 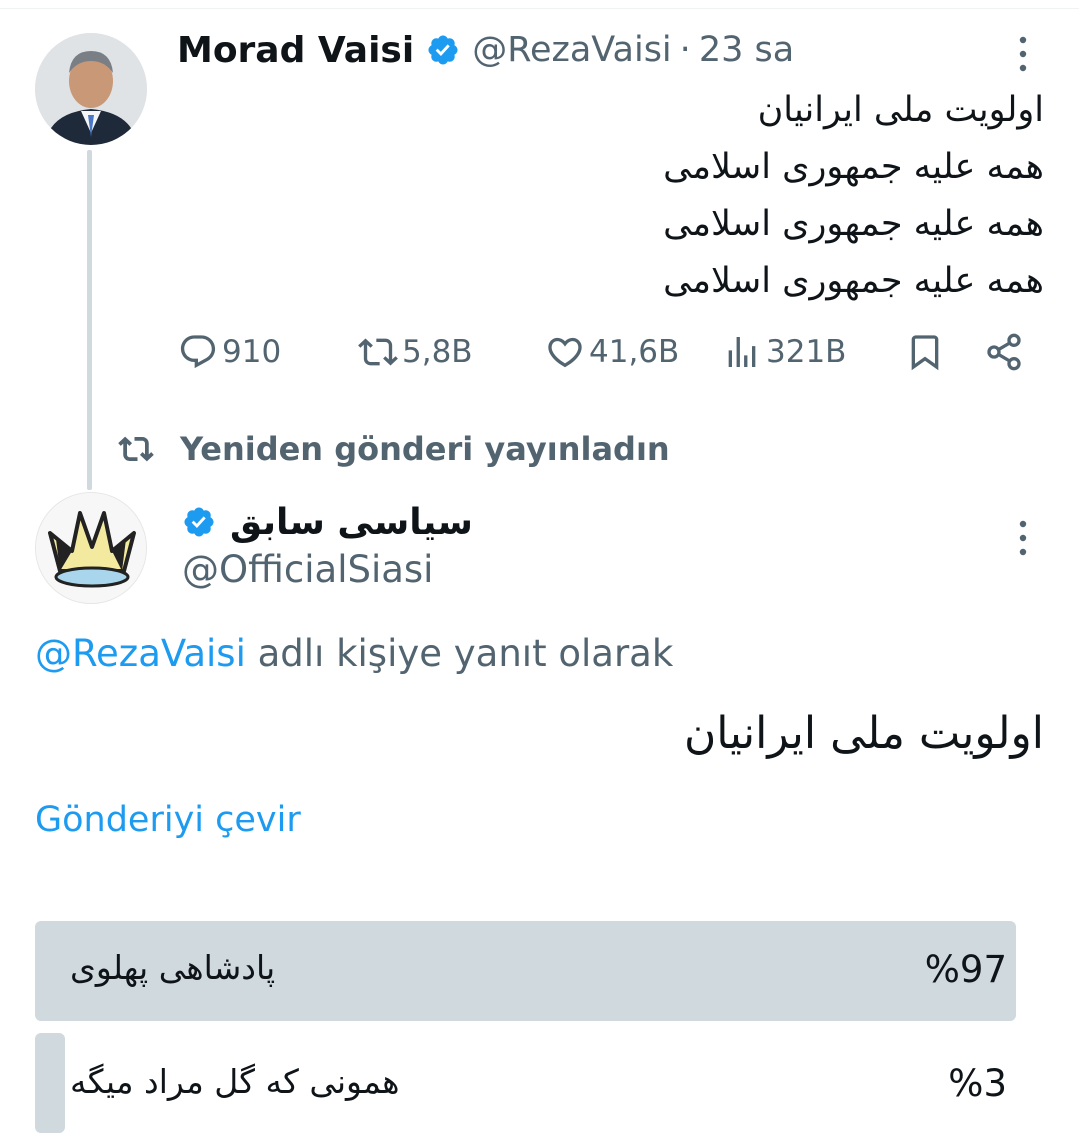 I want to click on author-handle: @RezaVaisi, so click(x=571, y=50).